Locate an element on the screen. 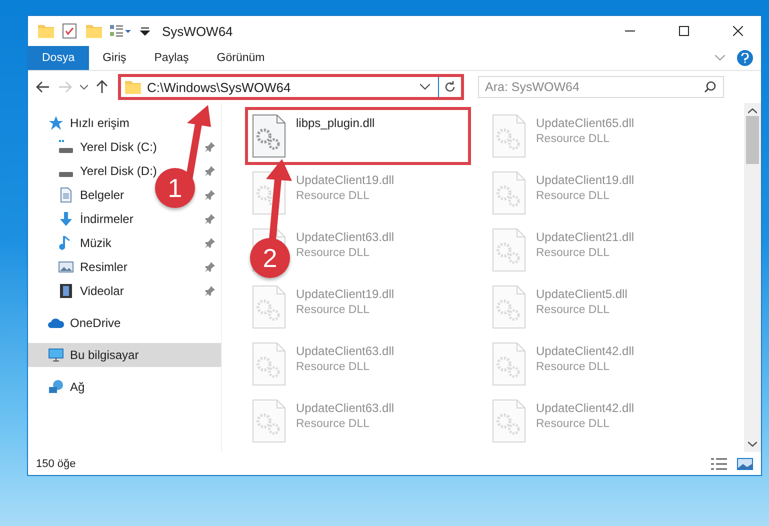 The image size is (769, 526). window-title: SysWOW64 is located at coordinates (197, 31).